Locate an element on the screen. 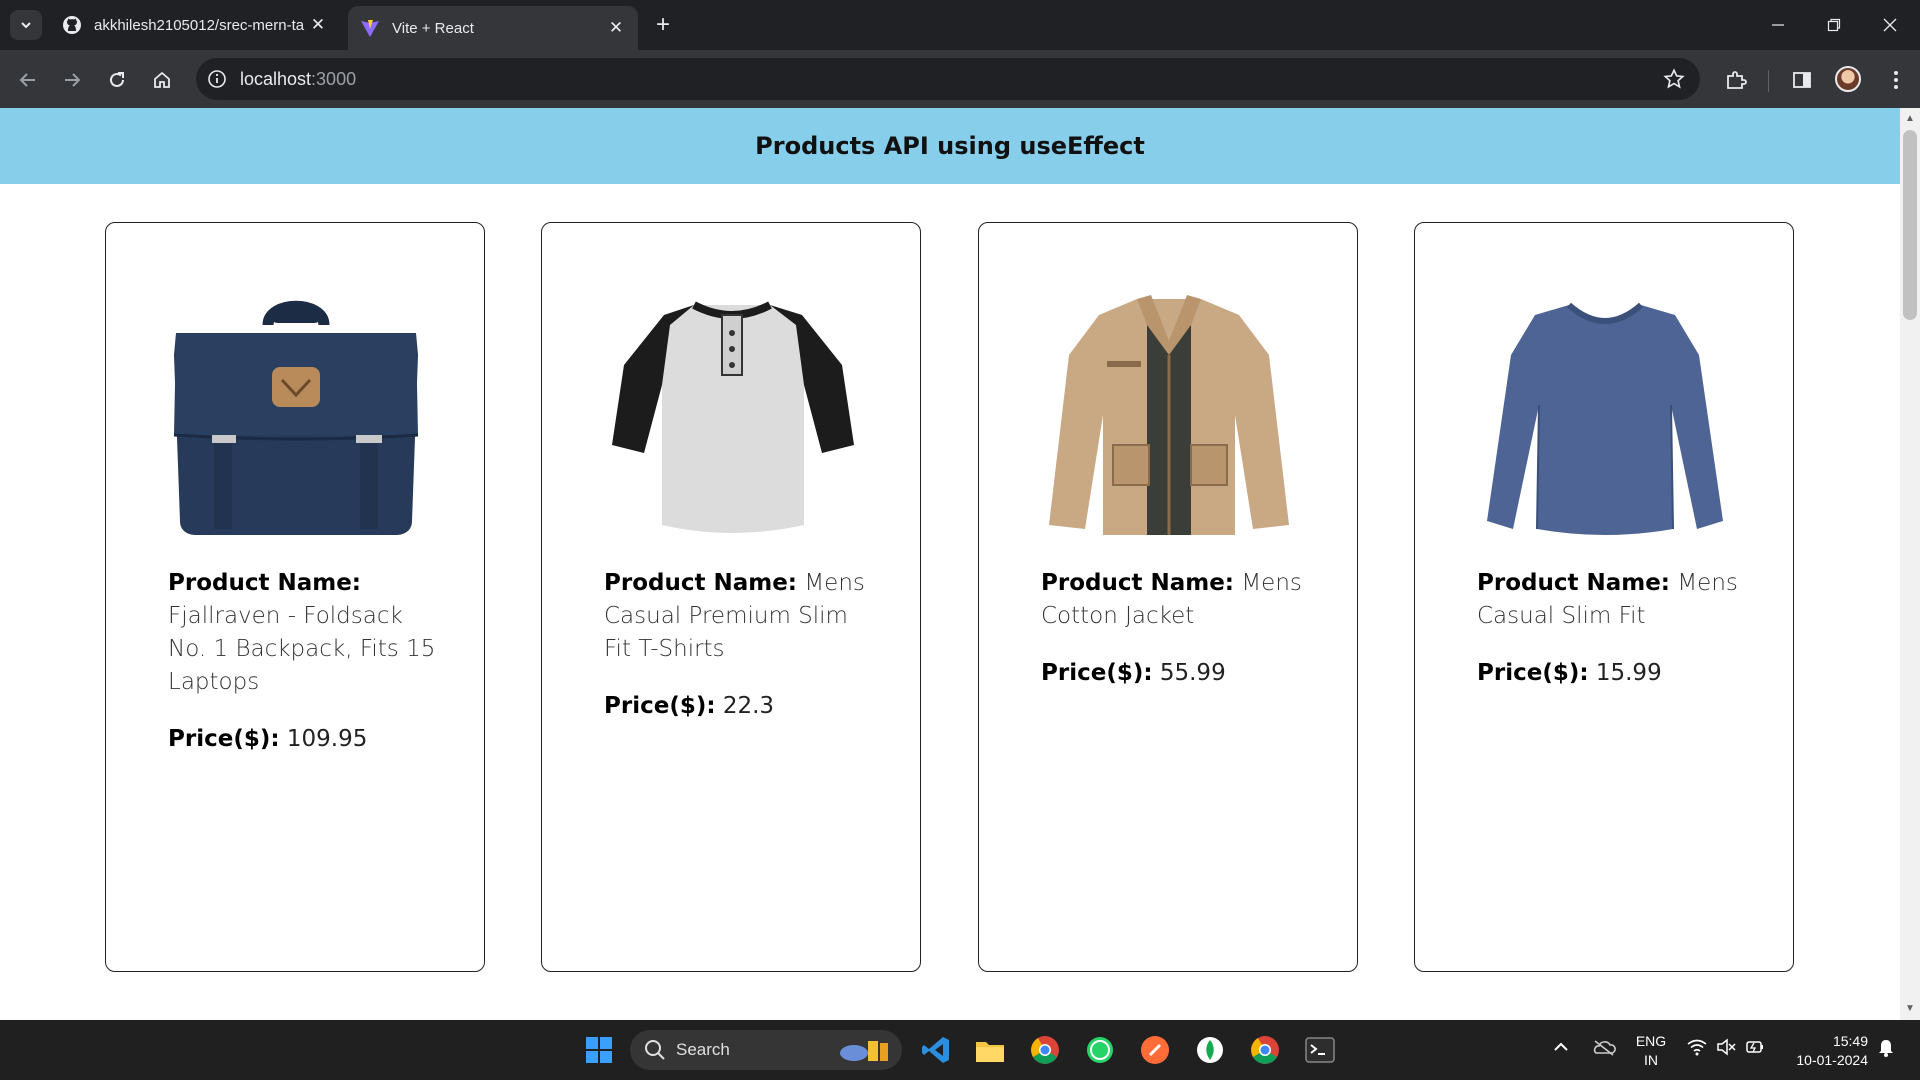 Image resolution: width=1920 pixels, height=1080 pixels. wifi-icon is located at coordinates (1697, 1048).